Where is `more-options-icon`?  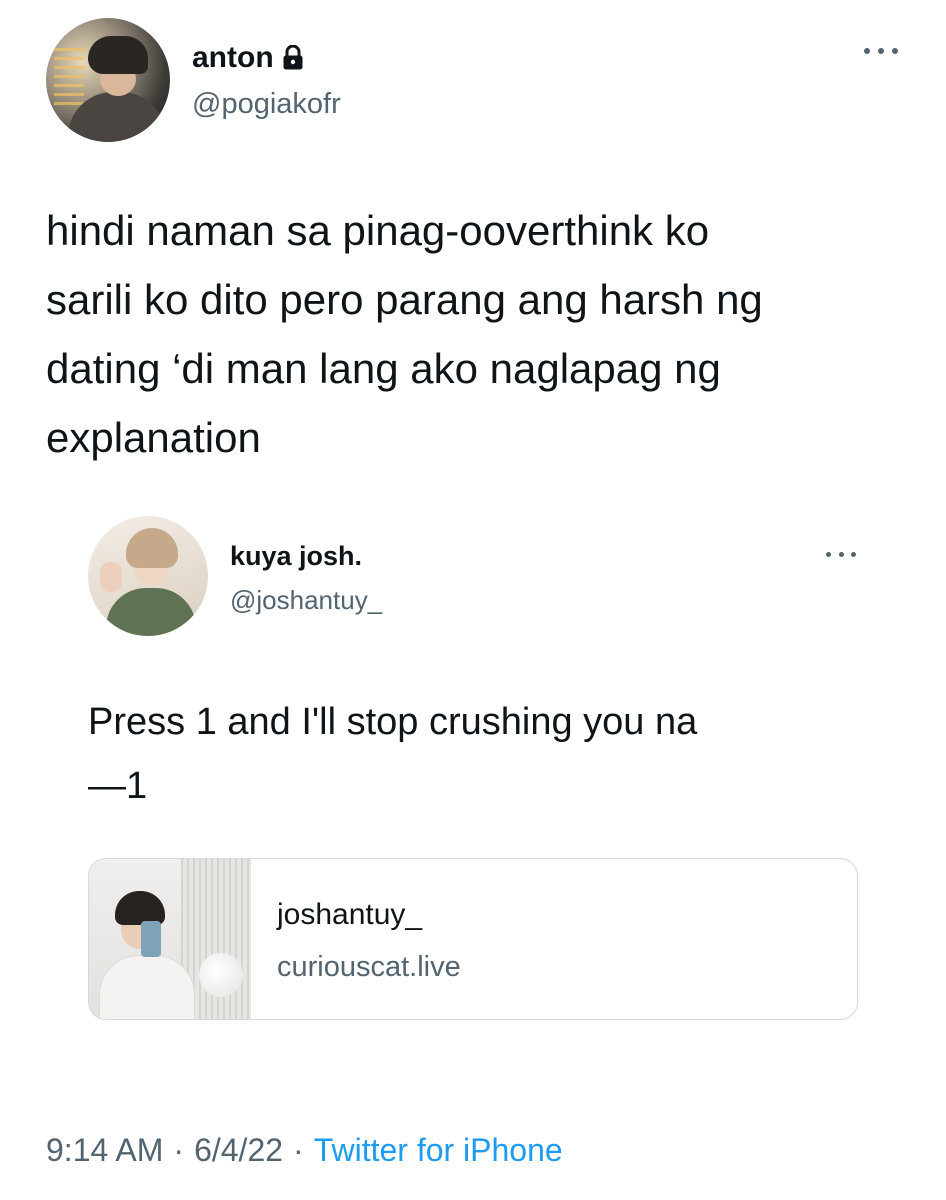
more-options-icon is located at coordinates (881, 51).